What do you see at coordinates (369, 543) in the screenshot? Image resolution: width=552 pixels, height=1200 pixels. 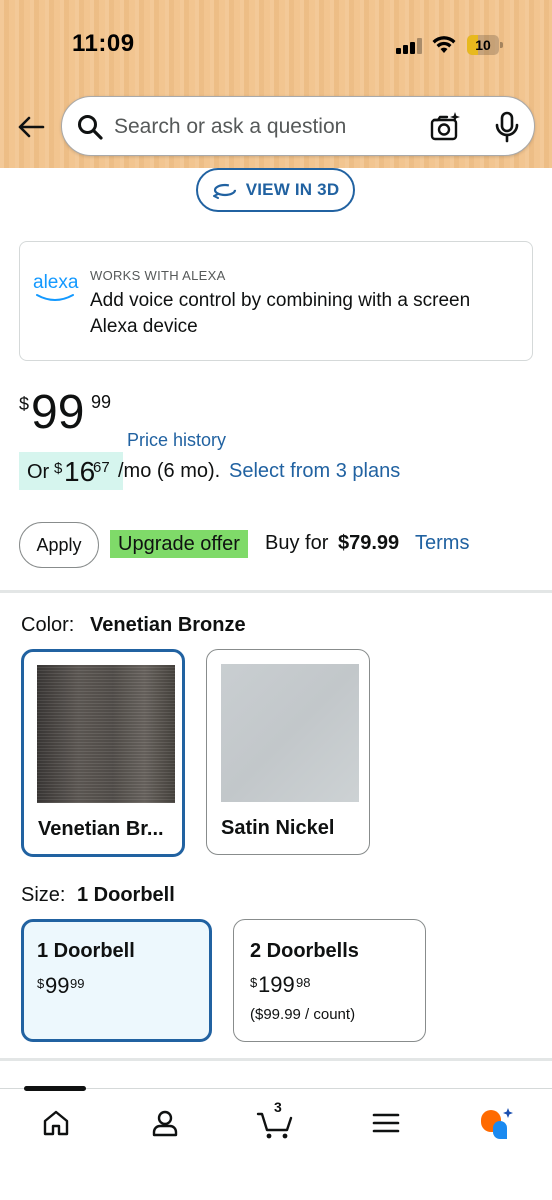 I see `buy-price: $79.99` at bounding box center [369, 543].